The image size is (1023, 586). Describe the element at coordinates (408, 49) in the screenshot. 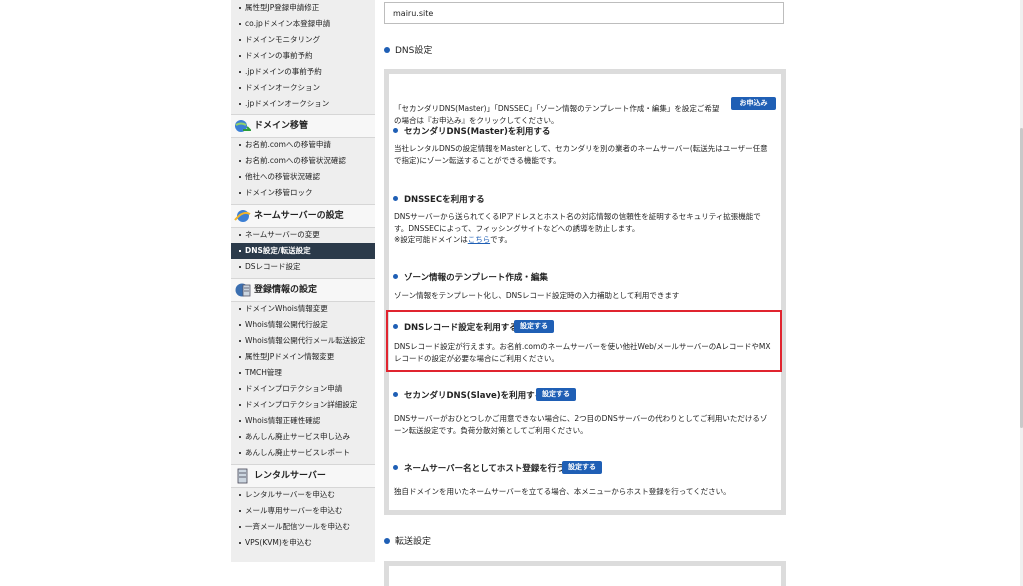

I see `dns-section-title: DNS設定` at that location.